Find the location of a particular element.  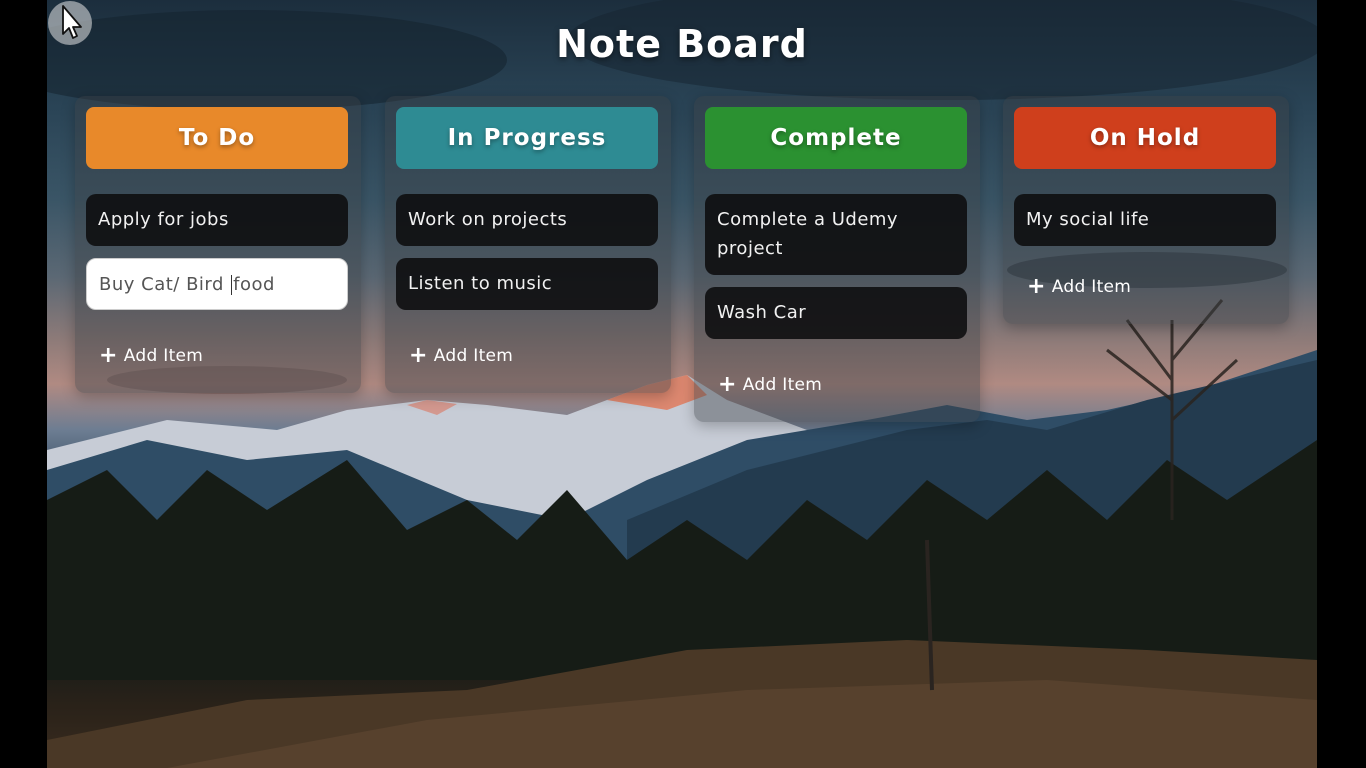

list-item: Complete a Udemy project is located at coordinates (836, 234).